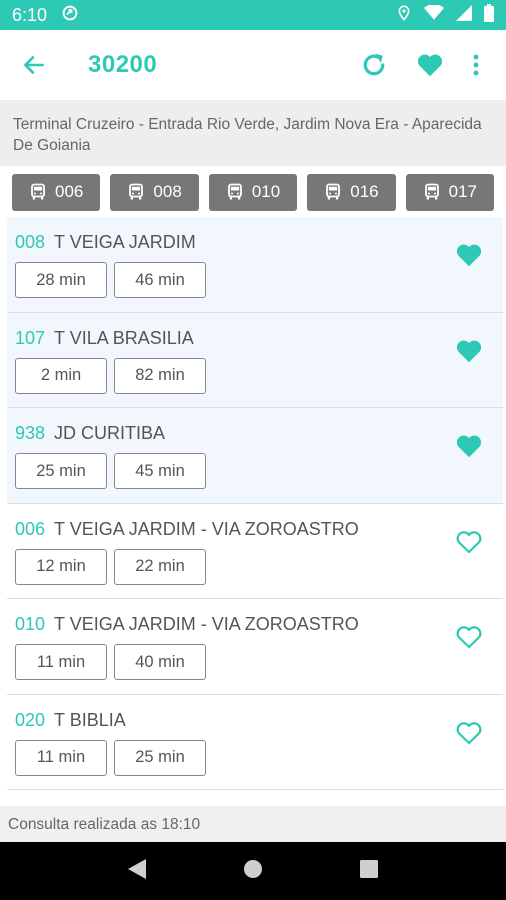  I want to click on circle-home-icon, so click(252, 868).